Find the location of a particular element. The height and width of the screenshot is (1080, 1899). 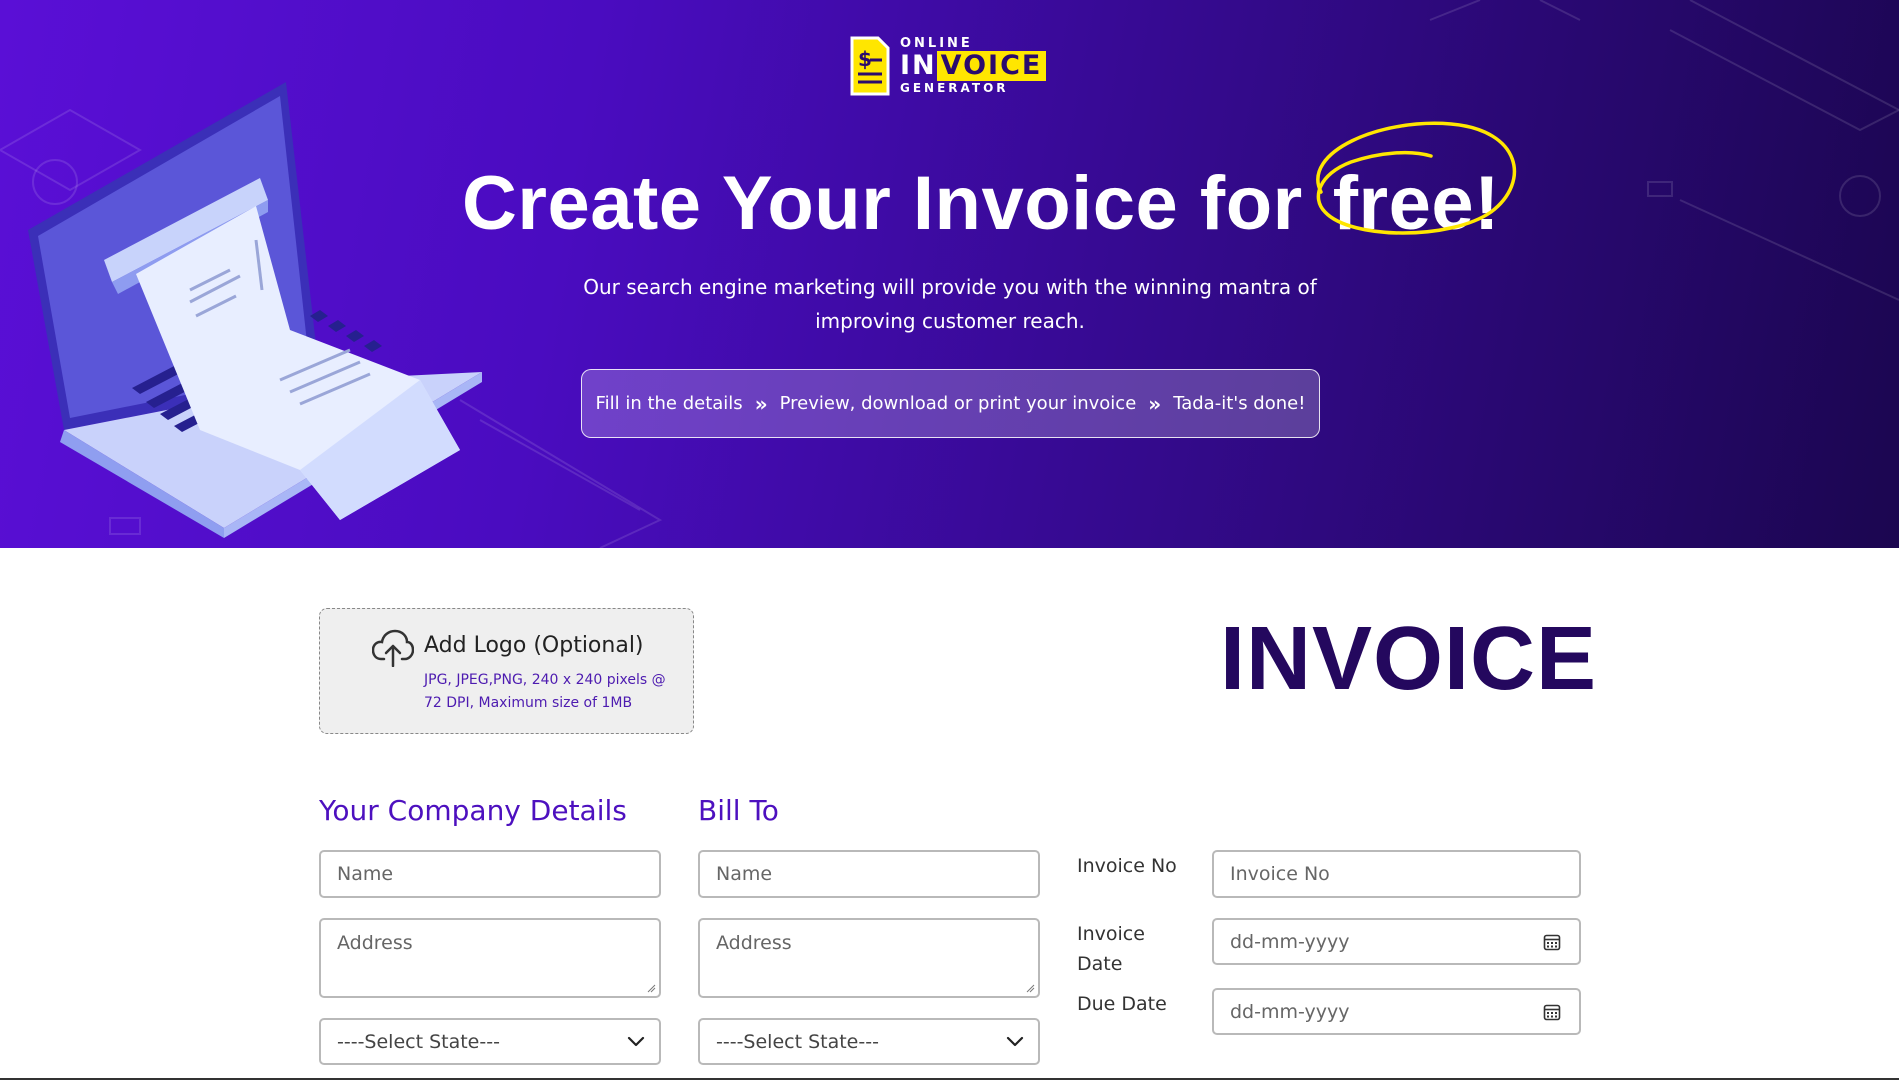

invoice-date-field: dd-mm-yyyy is located at coordinates (1396, 941).